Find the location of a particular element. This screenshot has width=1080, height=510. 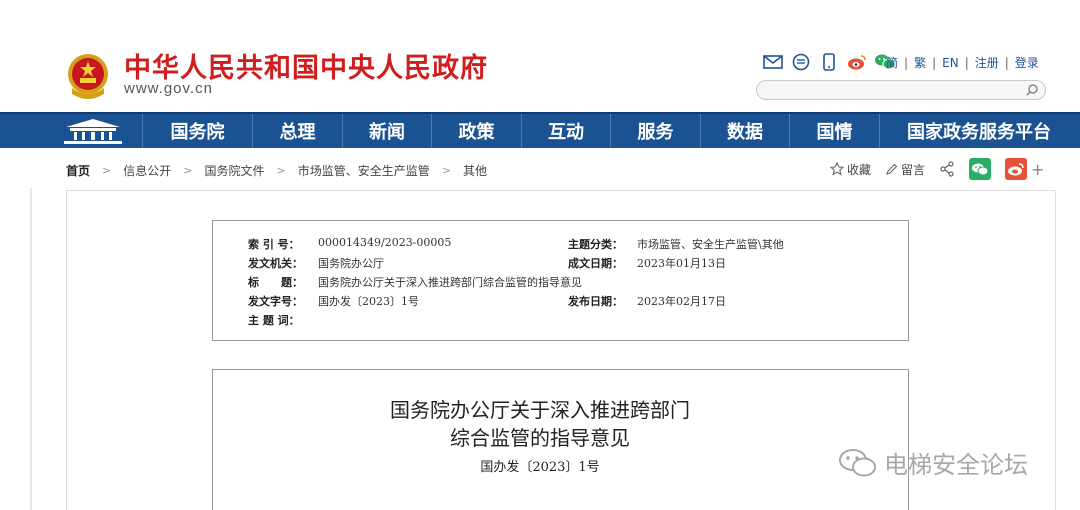

title-label: 标 题： is located at coordinates (275, 282).